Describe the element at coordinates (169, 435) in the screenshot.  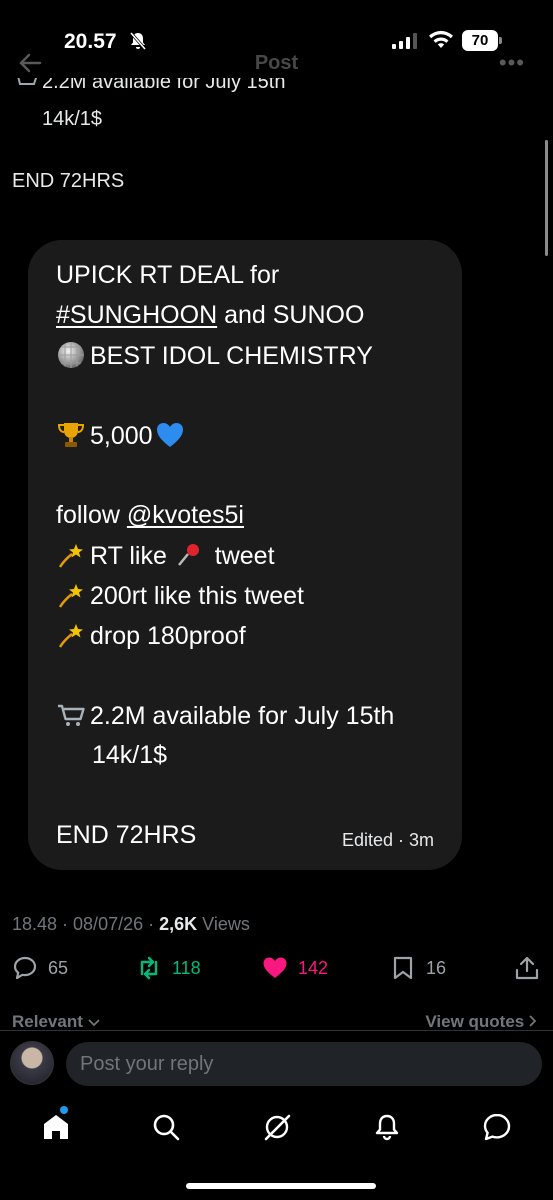
I see `blue-heart-icon` at that location.